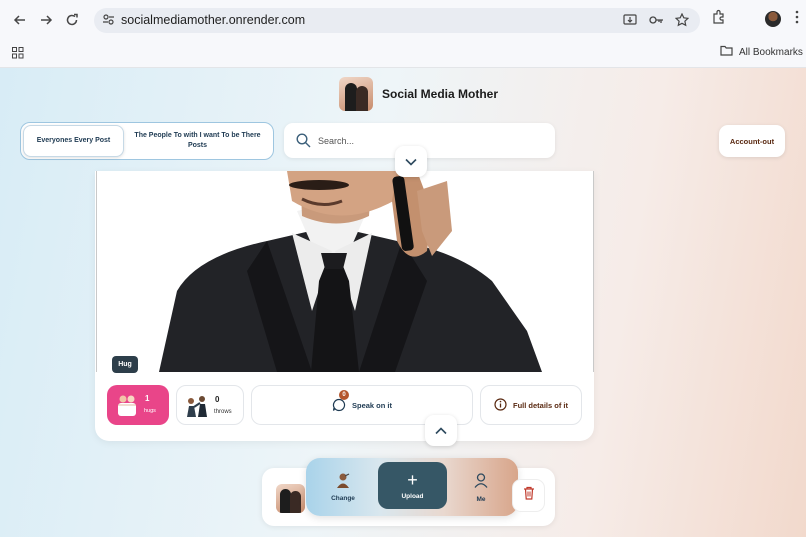  Describe the element at coordinates (371, 405) in the screenshot. I see `speak-on-it-label: Speak on it` at that location.